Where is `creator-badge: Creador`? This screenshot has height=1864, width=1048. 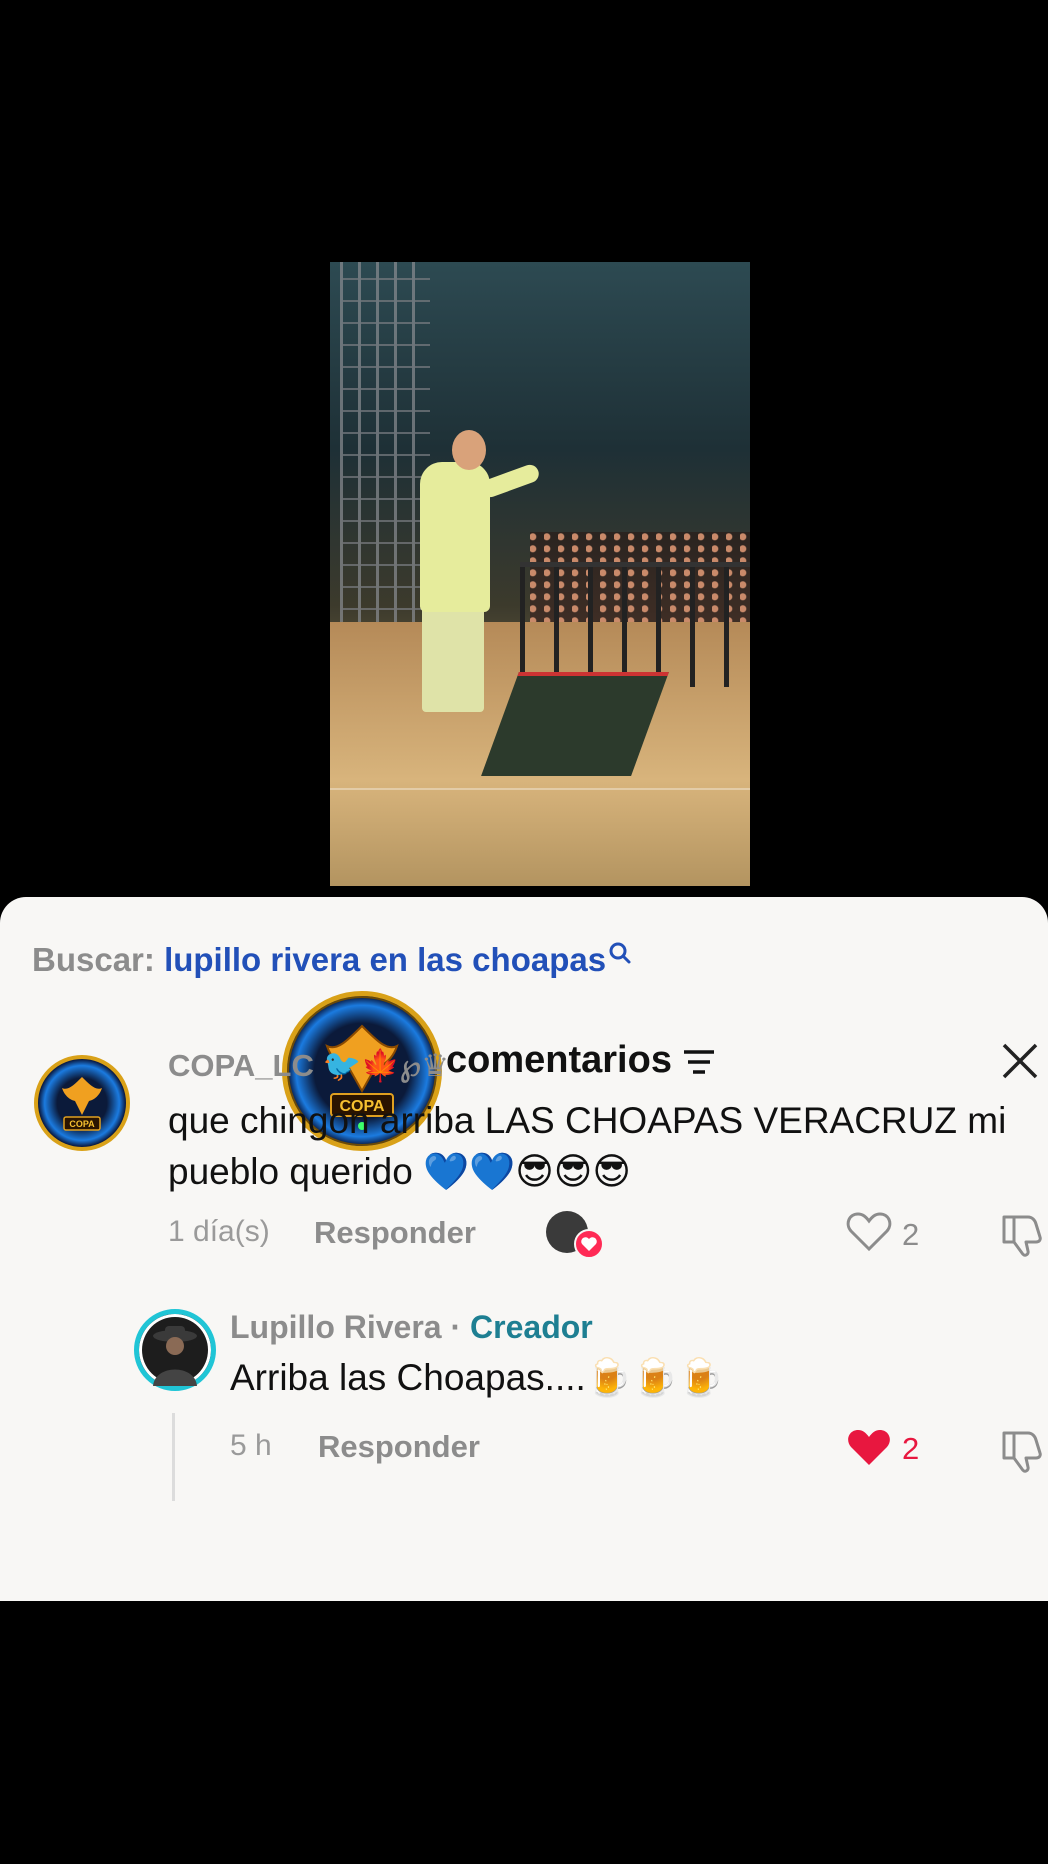
creator-badge: Creador is located at coordinates (531, 1327).